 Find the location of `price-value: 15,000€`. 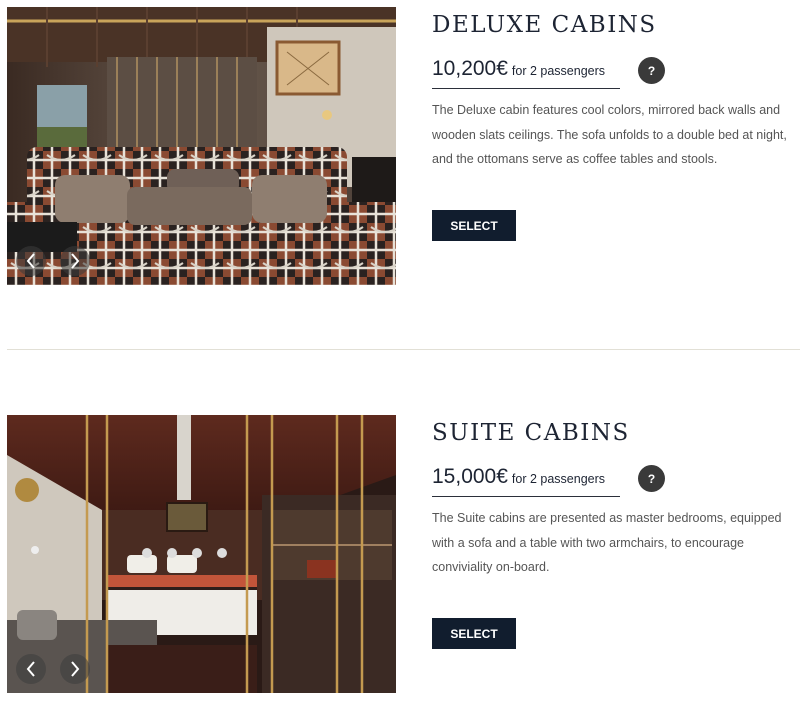

price-value: 15,000€ is located at coordinates (470, 476).